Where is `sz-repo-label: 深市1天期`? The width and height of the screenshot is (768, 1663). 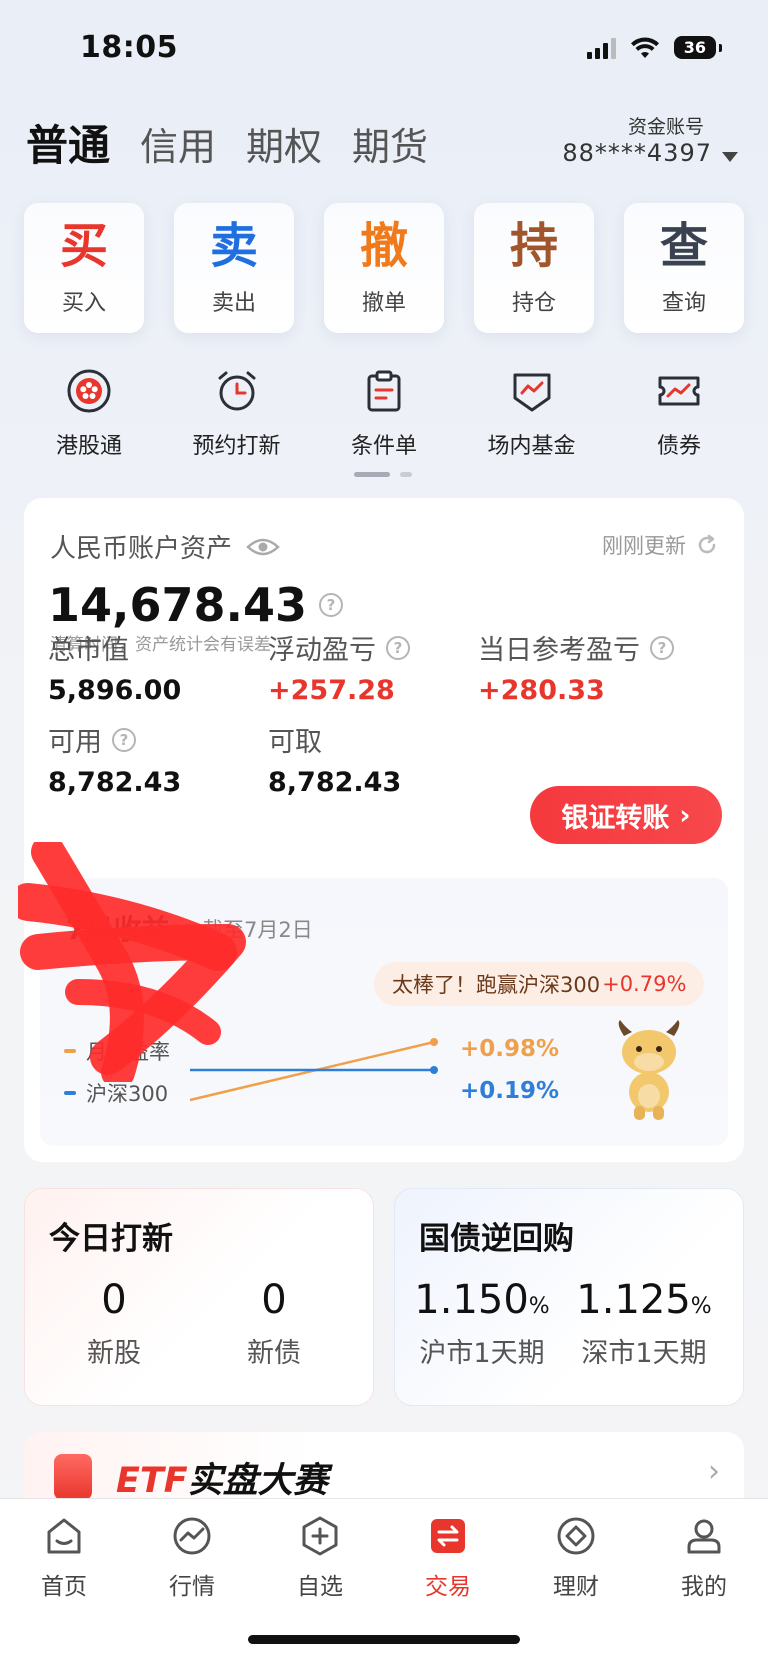
sz-repo-label: 深市1天期 is located at coordinates (644, 1353).